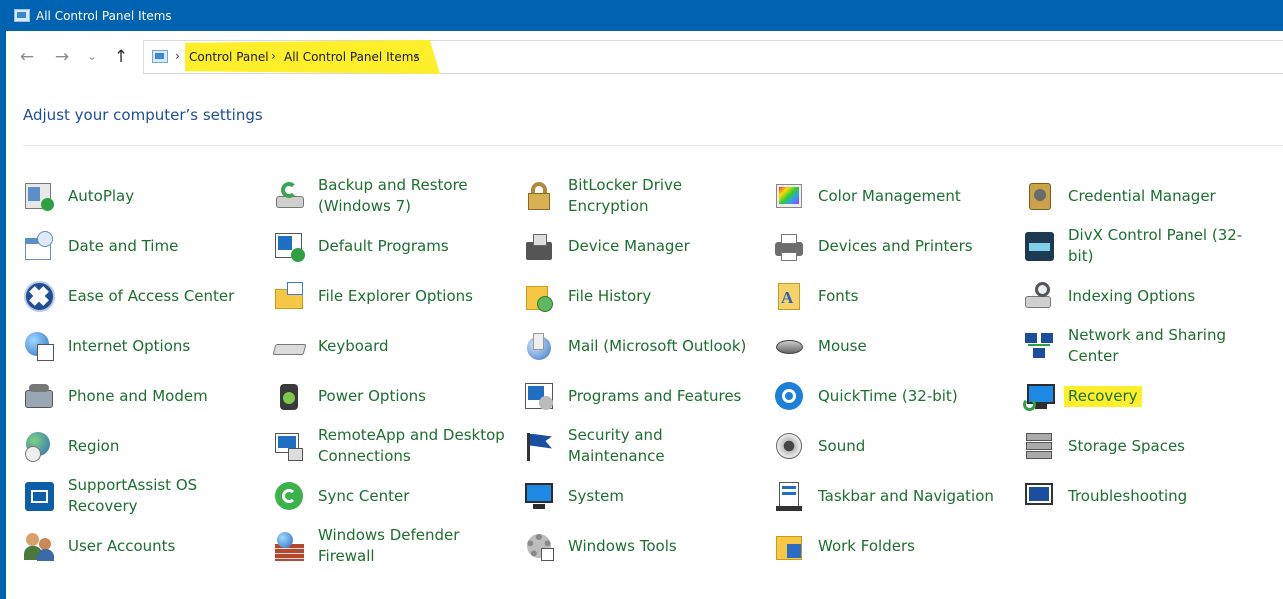 This screenshot has width=1283, height=599. What do you see at coordinates (893, 346) in the screenshot?
I see `control-panel-item: Mouse` at bounding box center [893, 346].